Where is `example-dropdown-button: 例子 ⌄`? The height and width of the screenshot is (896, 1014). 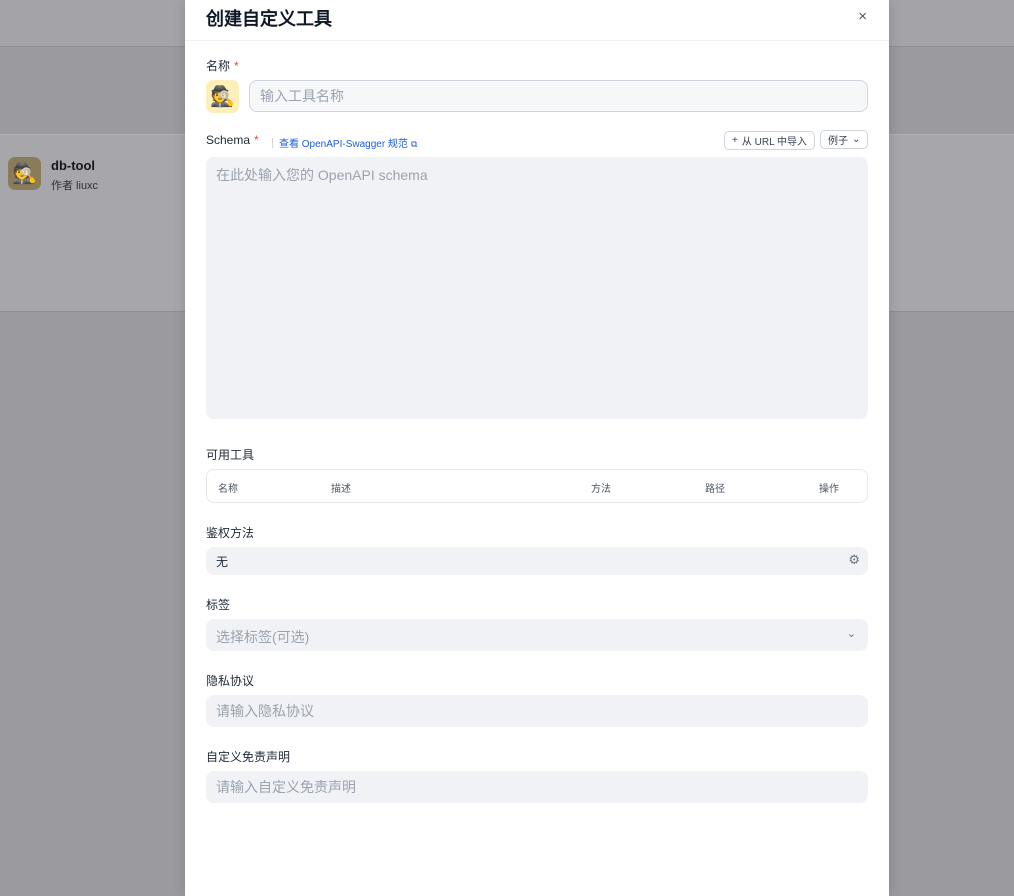
example-dropdown-button: 例子 ⌄ is located at coordinates (844, 139).